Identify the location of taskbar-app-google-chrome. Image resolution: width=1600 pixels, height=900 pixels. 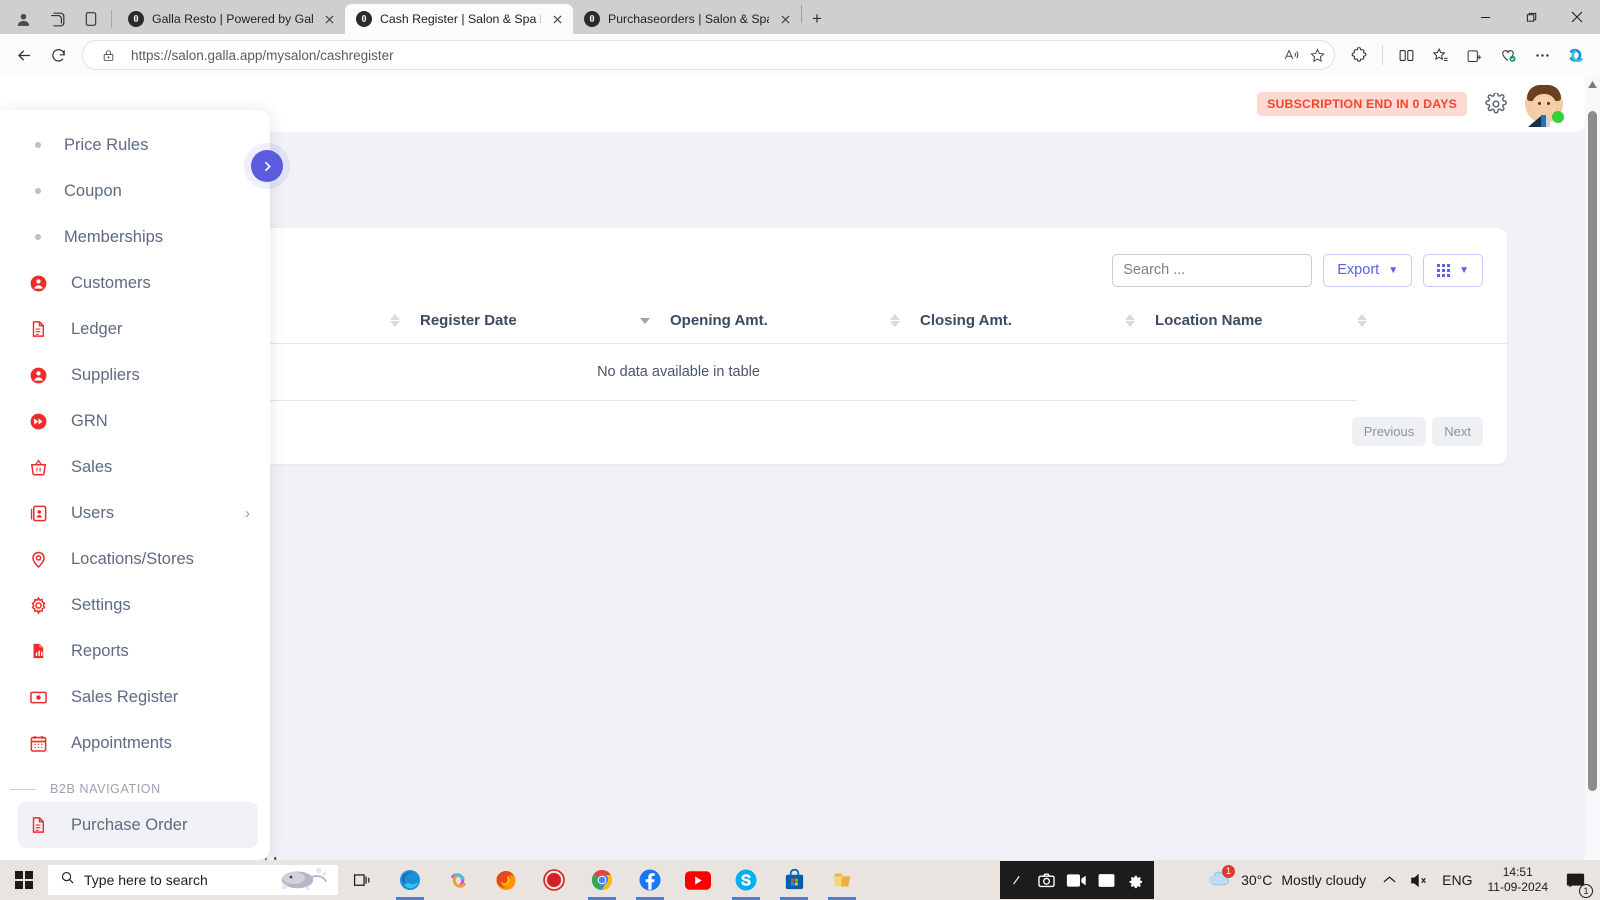
(602, 880).